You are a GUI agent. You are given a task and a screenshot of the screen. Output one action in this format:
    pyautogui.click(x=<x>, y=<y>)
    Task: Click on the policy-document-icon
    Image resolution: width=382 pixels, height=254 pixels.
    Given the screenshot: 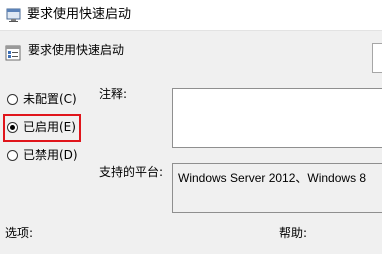 What is the action you would take?
    pyautogui.click(x=13, y=53)
    